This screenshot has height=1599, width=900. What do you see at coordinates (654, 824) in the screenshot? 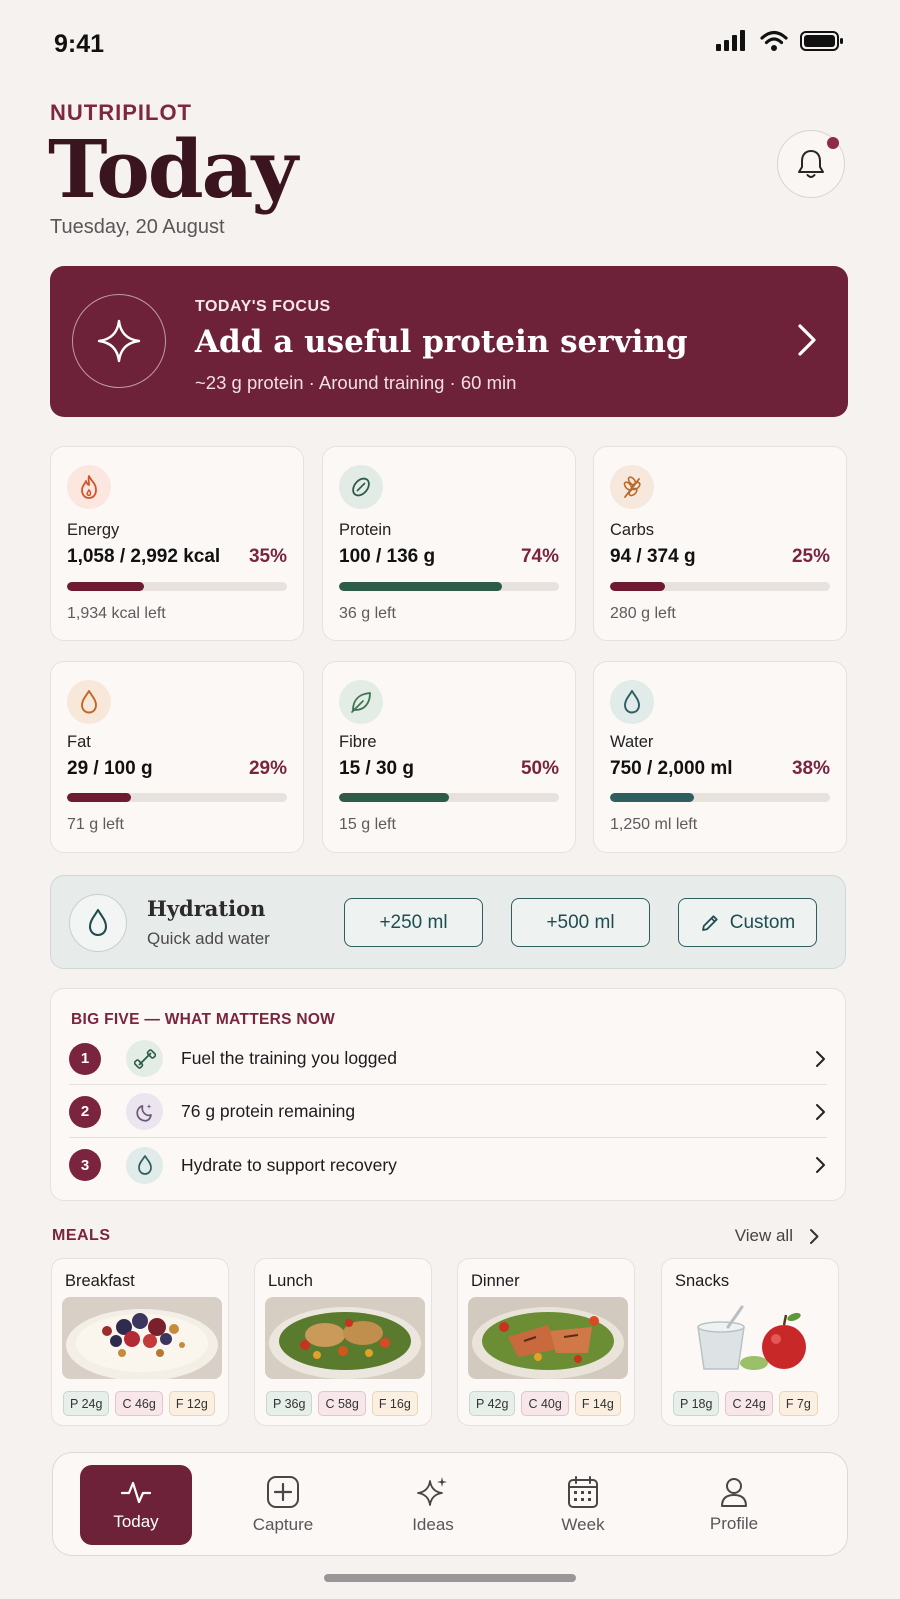
I see `metric-remaining: 1,250 ml left` at bounding box center [654, 824].